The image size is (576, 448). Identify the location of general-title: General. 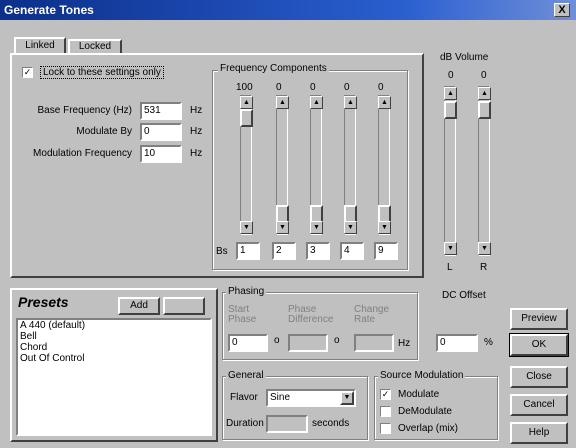
(246, 375).